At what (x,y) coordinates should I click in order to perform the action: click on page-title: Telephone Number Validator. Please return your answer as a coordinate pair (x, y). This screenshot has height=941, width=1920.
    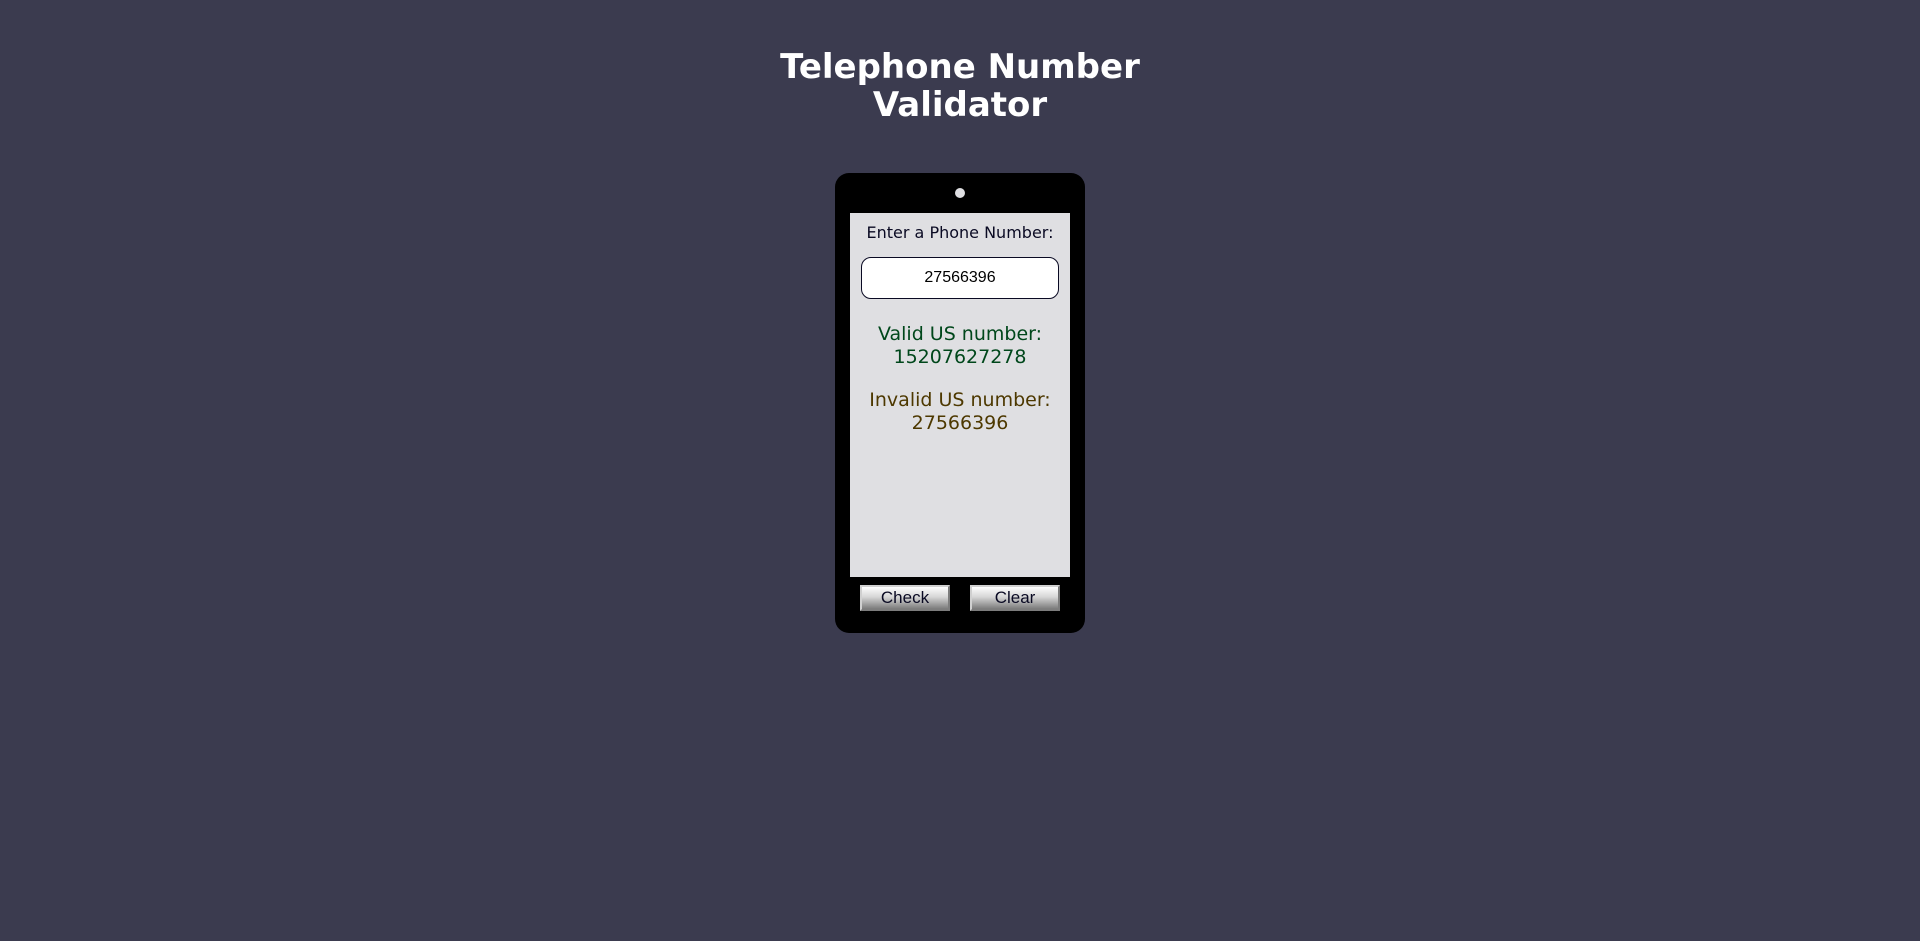
    Looking at the image, I should click on (960, 86).